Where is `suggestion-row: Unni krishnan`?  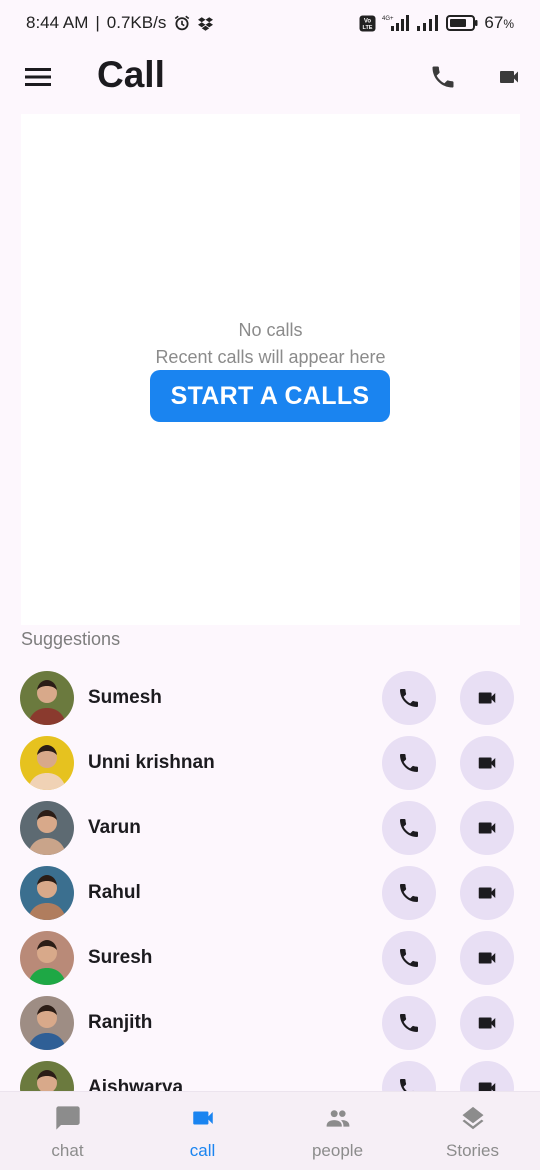 suggestion-row: Unni krishnan is located at coordinates (270, 762).